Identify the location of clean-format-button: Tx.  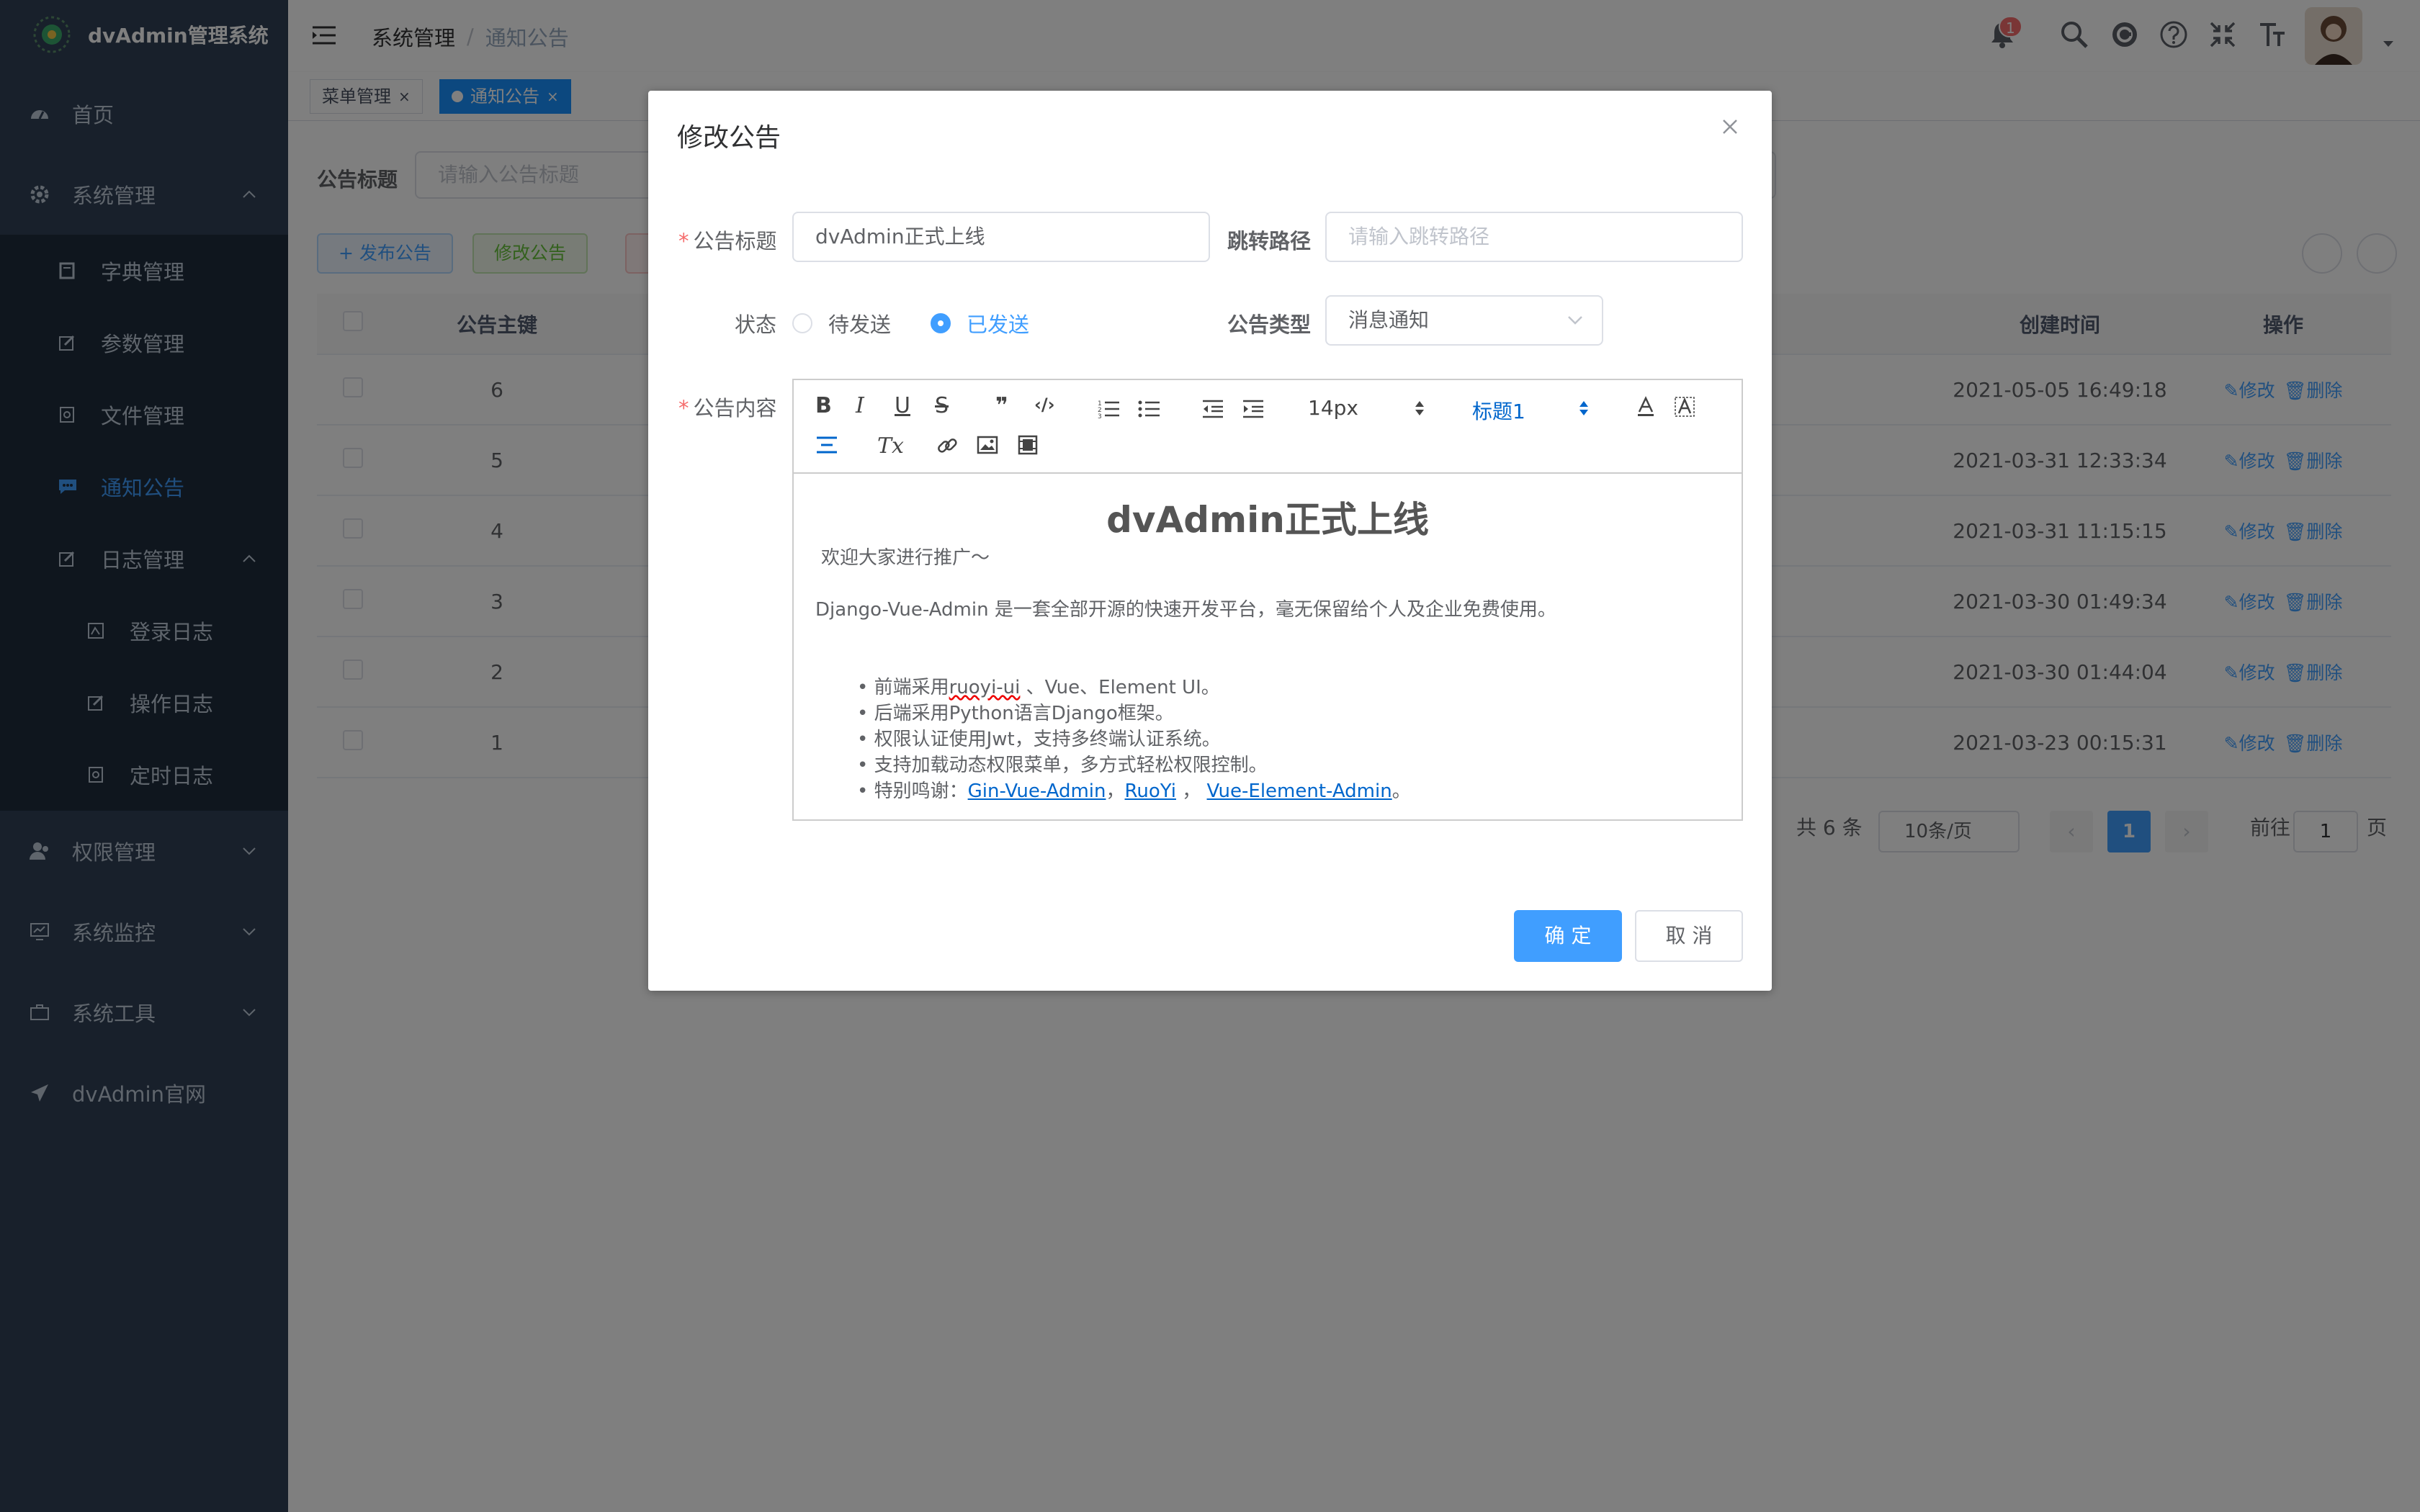
(890, 446).